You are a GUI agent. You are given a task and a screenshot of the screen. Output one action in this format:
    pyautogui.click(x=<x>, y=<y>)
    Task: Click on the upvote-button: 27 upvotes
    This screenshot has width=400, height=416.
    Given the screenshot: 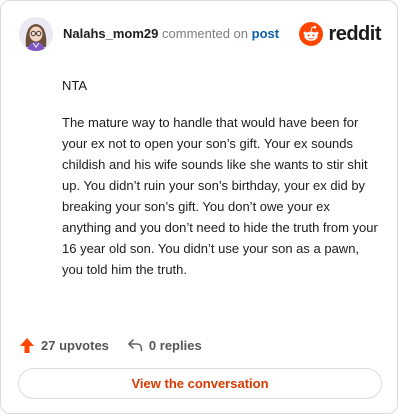 What is the action you would take?
    pyautogui.click(x=64, y=345)
    